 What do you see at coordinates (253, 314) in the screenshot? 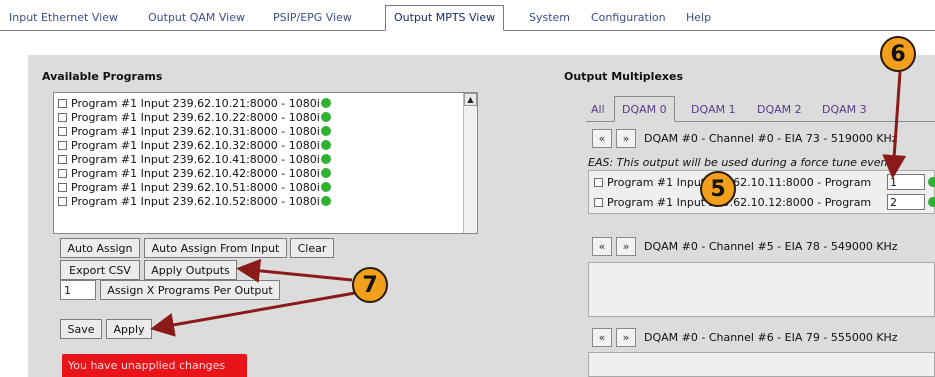
I see `arrow-7-to-apply` at bounding box center [253, 314].